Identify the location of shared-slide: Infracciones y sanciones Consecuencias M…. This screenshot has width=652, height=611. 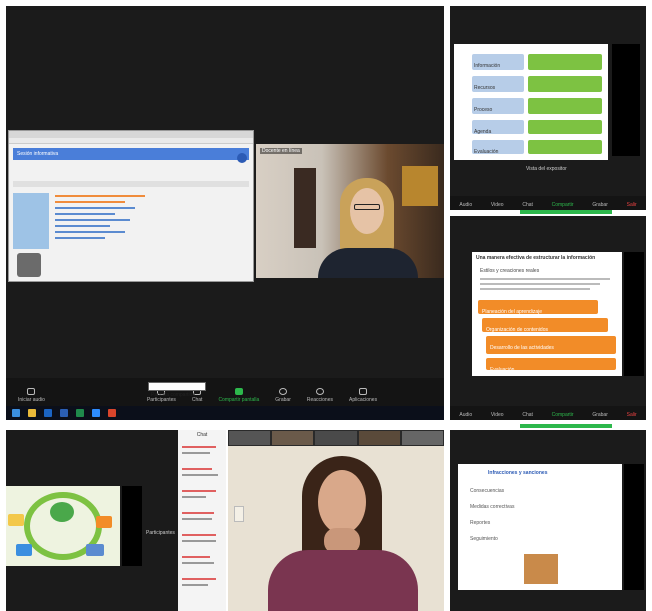
(540, 527).